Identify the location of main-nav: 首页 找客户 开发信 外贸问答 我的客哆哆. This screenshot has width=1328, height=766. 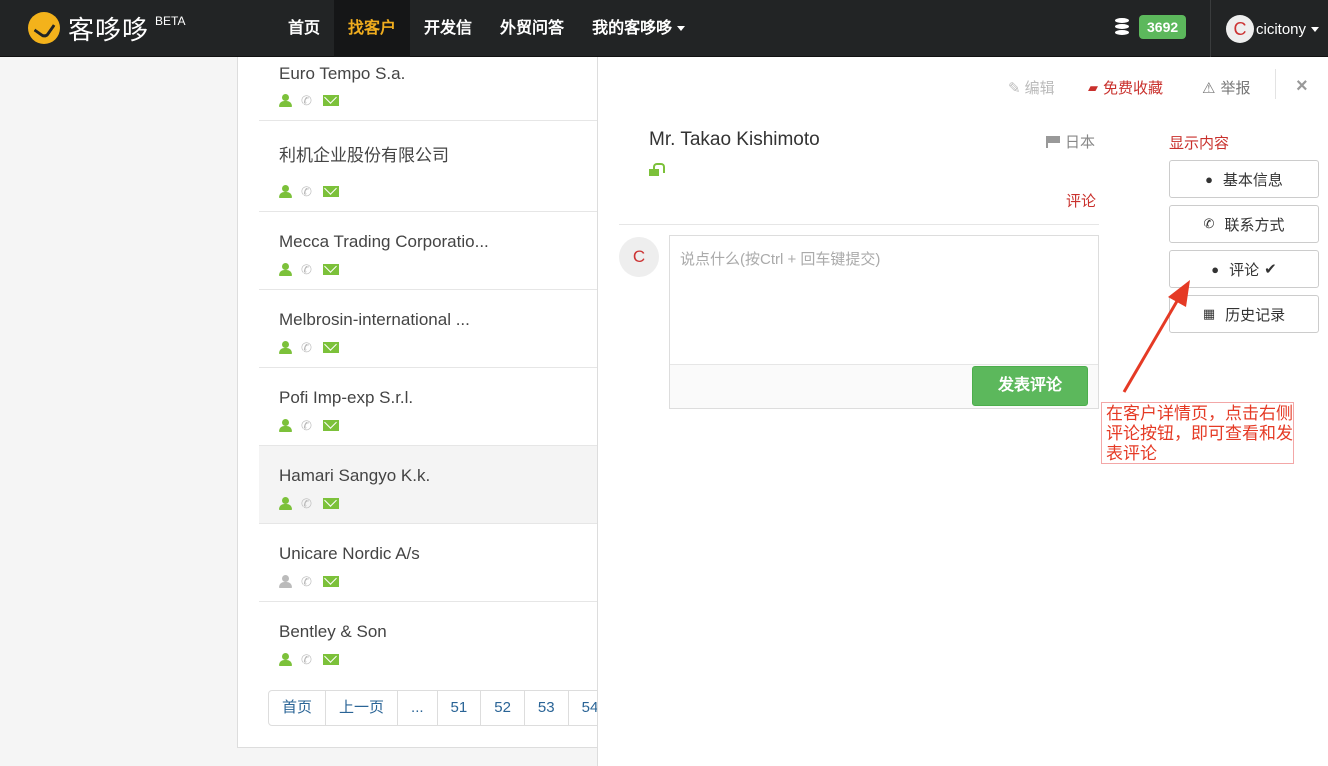
(486, 28).